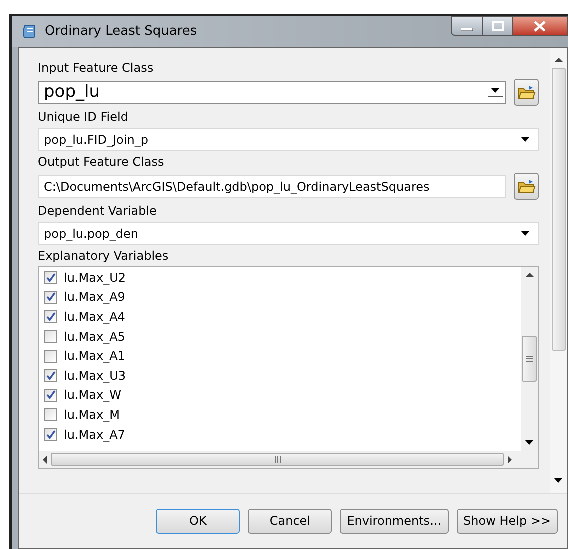 The height and width of the screenshot is (549, 568). Describe the element at coordinates (92, 415) in the screenshot. I see `variable-label: lu.Max_M` at that location.